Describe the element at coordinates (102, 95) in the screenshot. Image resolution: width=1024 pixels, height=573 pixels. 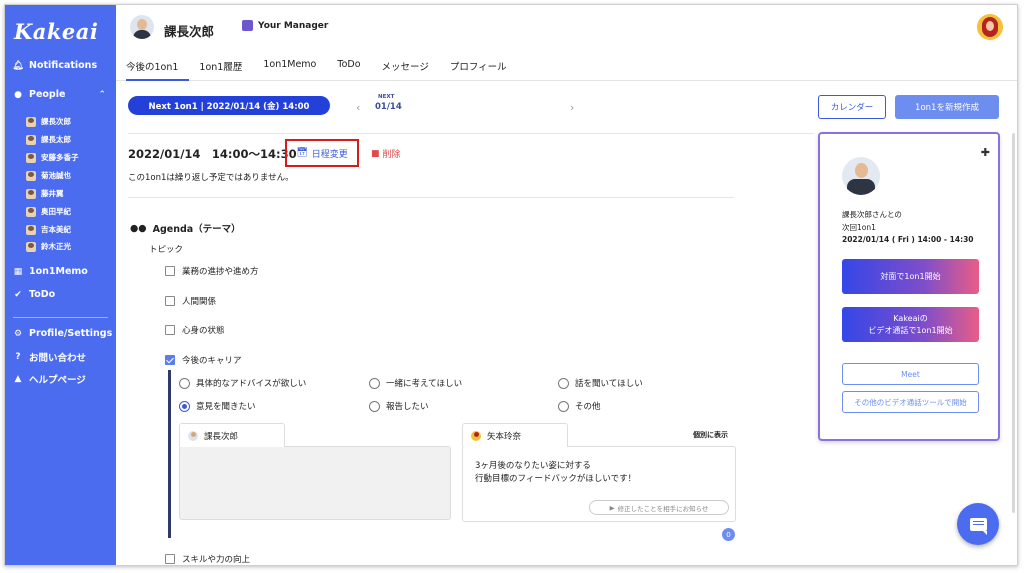
I see `chevron-up-icon: ⌃` at that location.